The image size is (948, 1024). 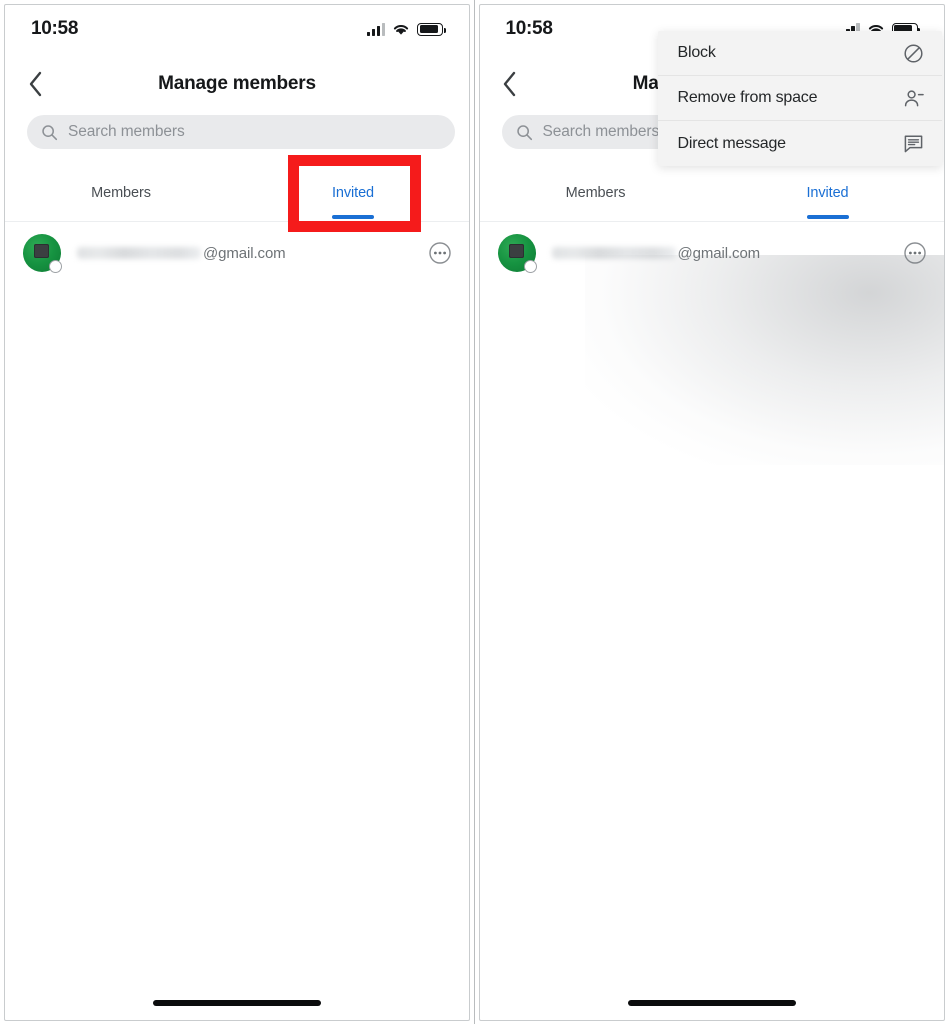 What do you see at coordinates (696, 52) in the screenshot?
I see `menu-item-block-label: Block` at bounding box center [696, 52].